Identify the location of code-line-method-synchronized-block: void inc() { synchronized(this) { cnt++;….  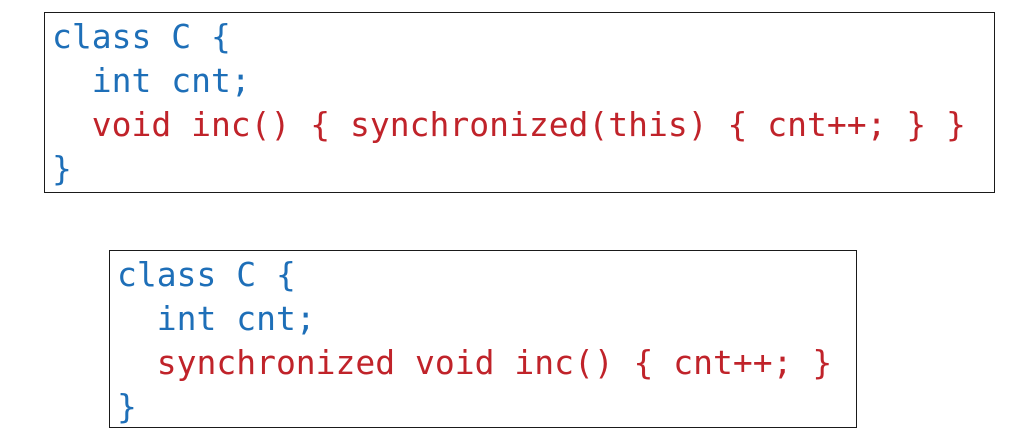
(509, 124).